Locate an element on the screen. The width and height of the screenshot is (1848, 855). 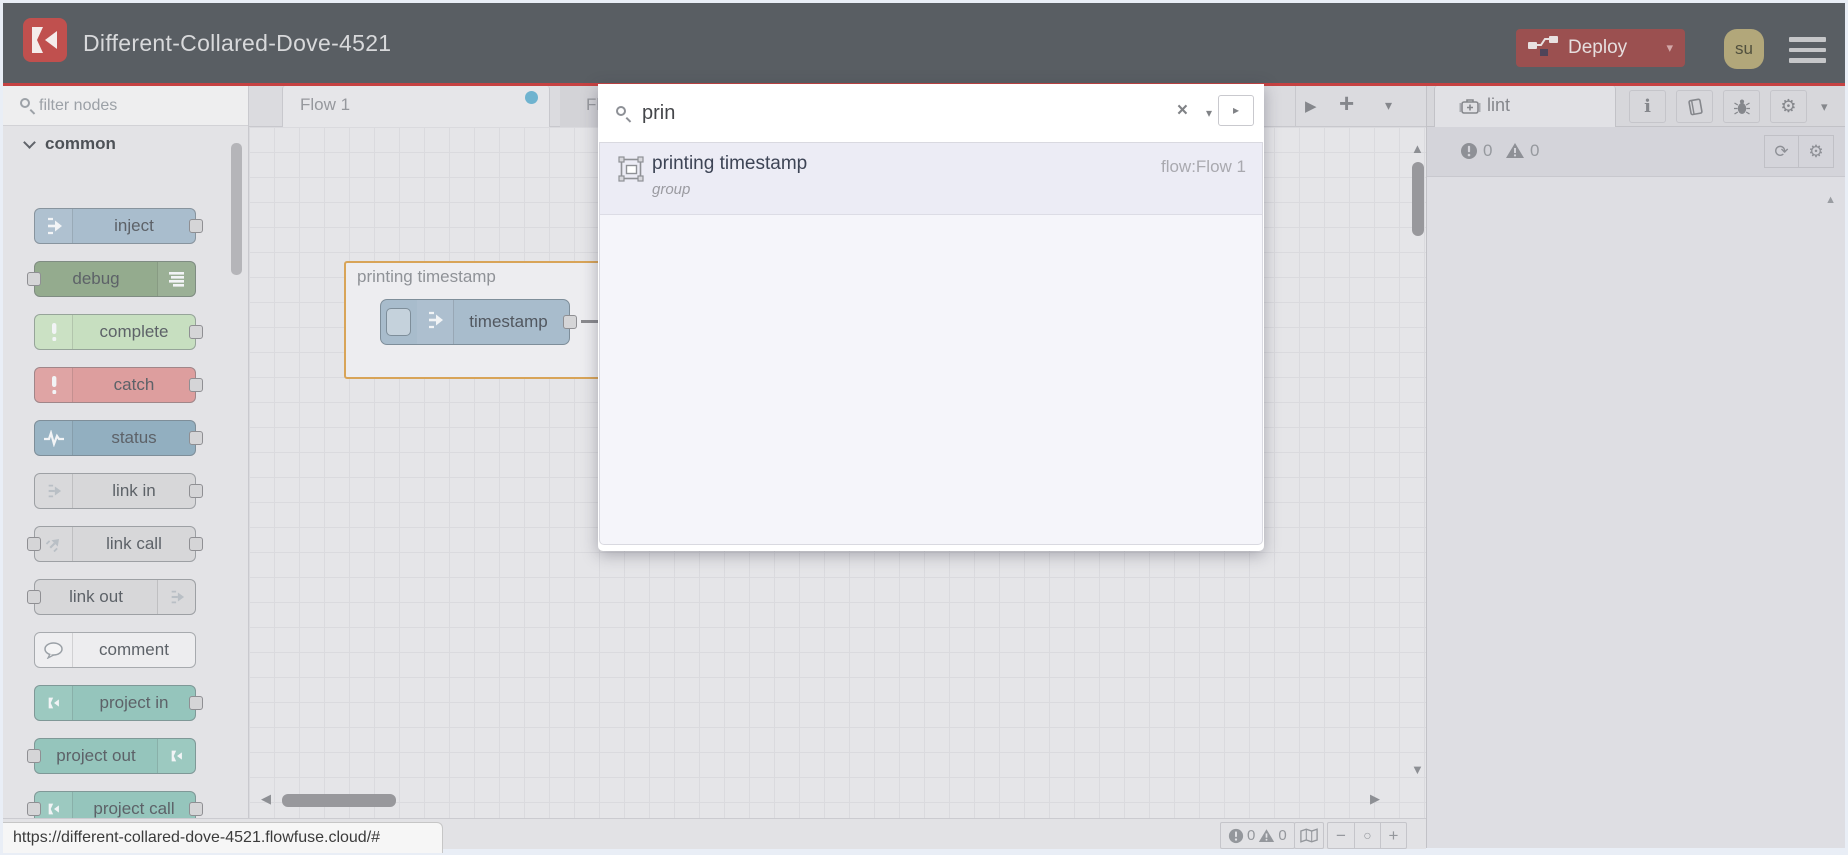
zoom-controls: − ○ + is located at coordinates (1367, 835).